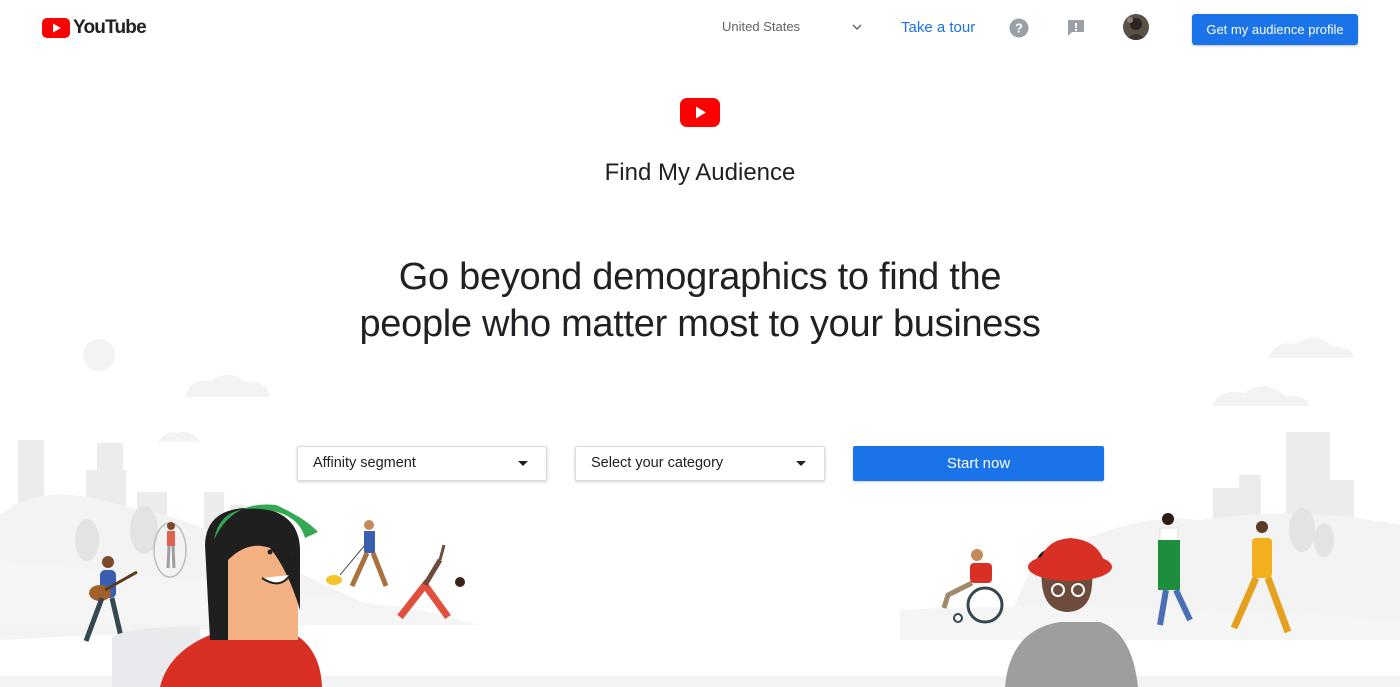 The image size is (1400, 687). What do you see at coordinates (700, 277) in the screenshot?
I see `headline-line-1: Go beyond demographics to find the` at bounding box center [700, 277].